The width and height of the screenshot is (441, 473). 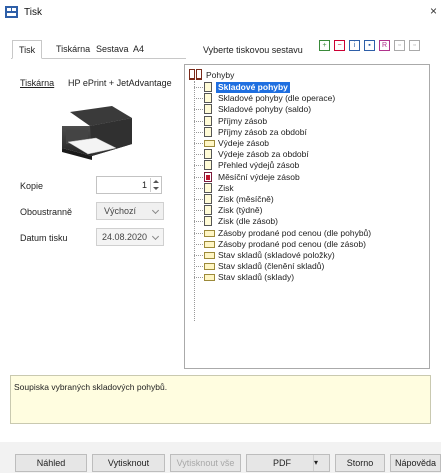 I want to click on copies-value: 1, so click(x=144, y=185).